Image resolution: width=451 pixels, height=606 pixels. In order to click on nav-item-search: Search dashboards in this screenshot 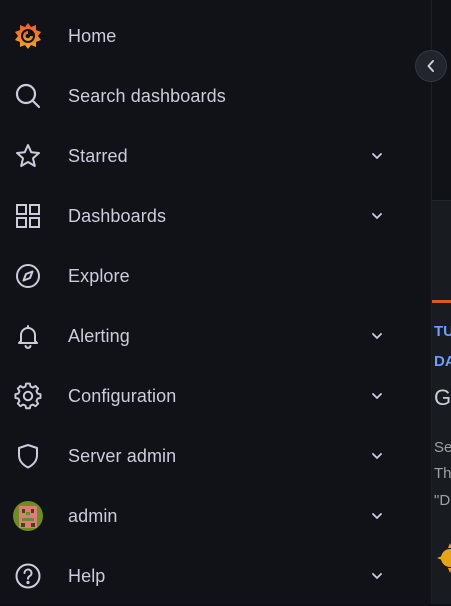, I will do `click(215, 96)`.